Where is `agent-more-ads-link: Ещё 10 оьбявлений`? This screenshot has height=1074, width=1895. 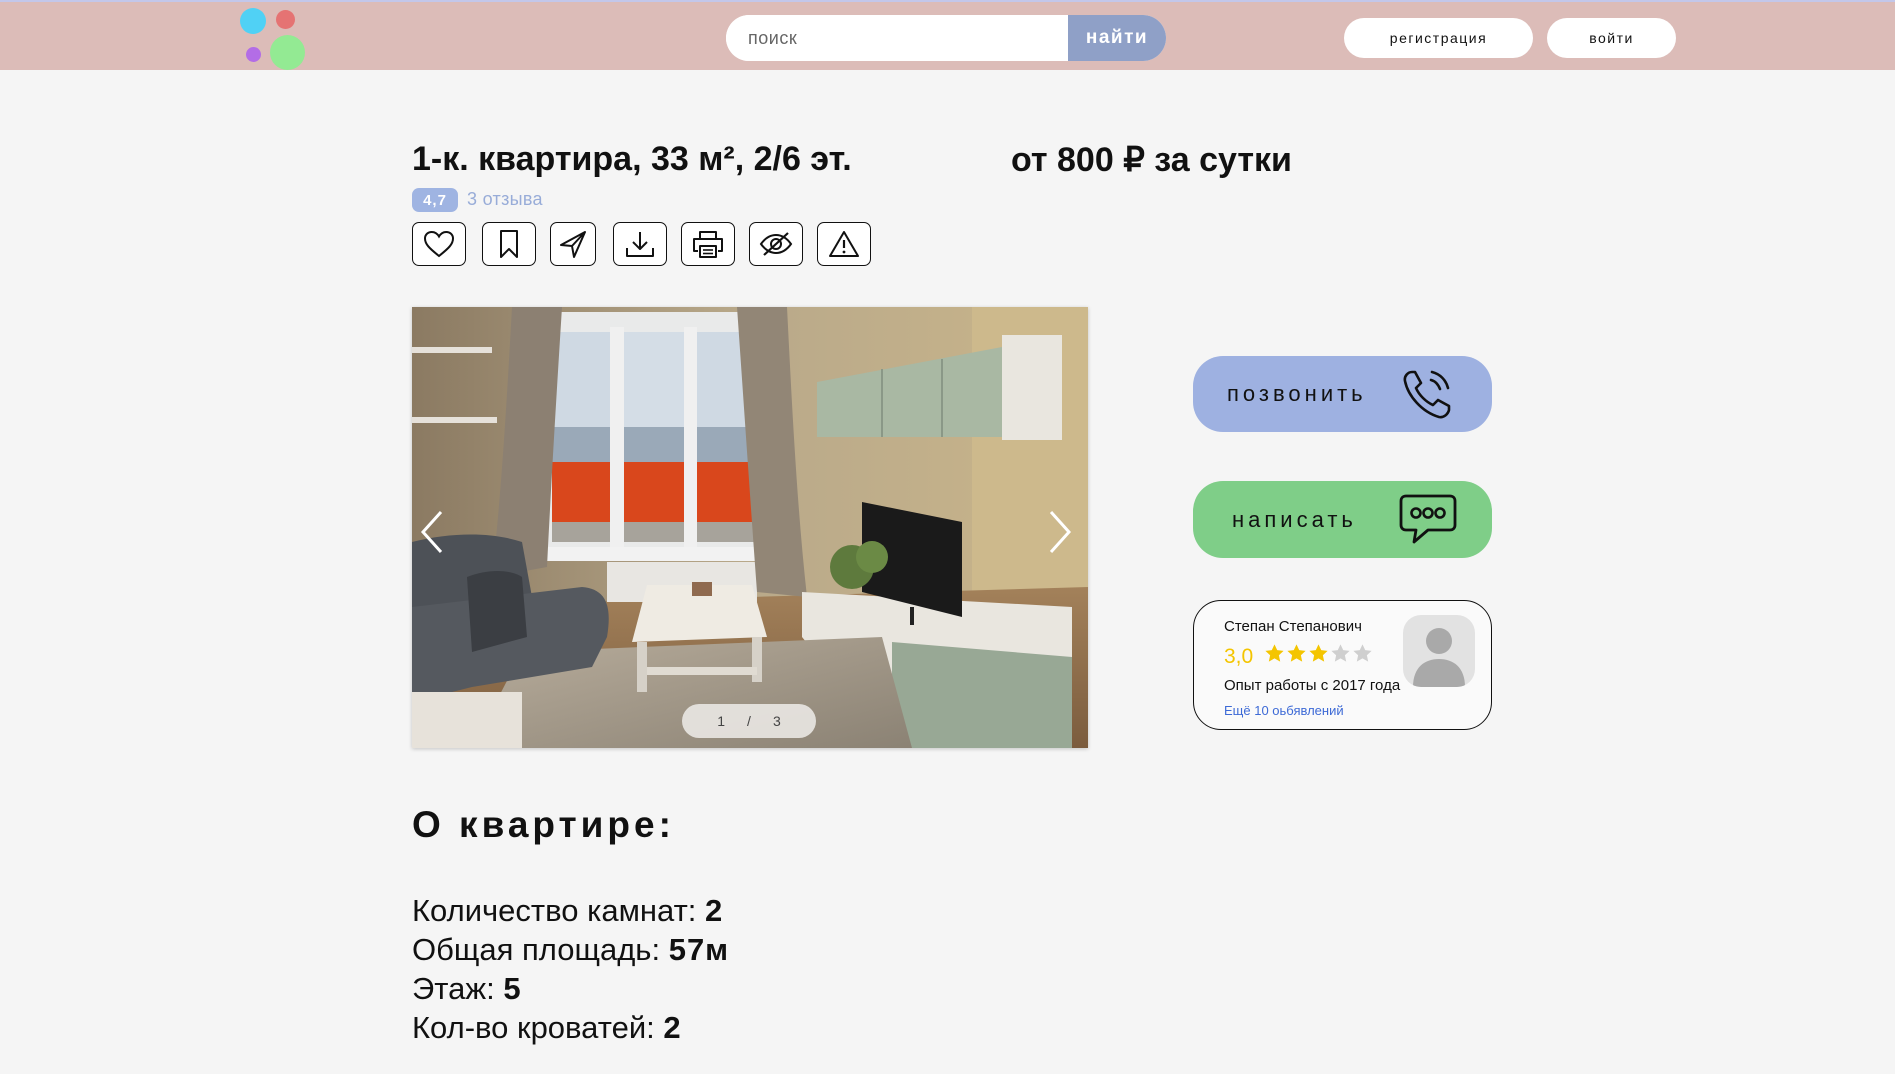 agent-more-ads-link: Ещё 10 оьбявлений is located at coordinates (1284, 710).